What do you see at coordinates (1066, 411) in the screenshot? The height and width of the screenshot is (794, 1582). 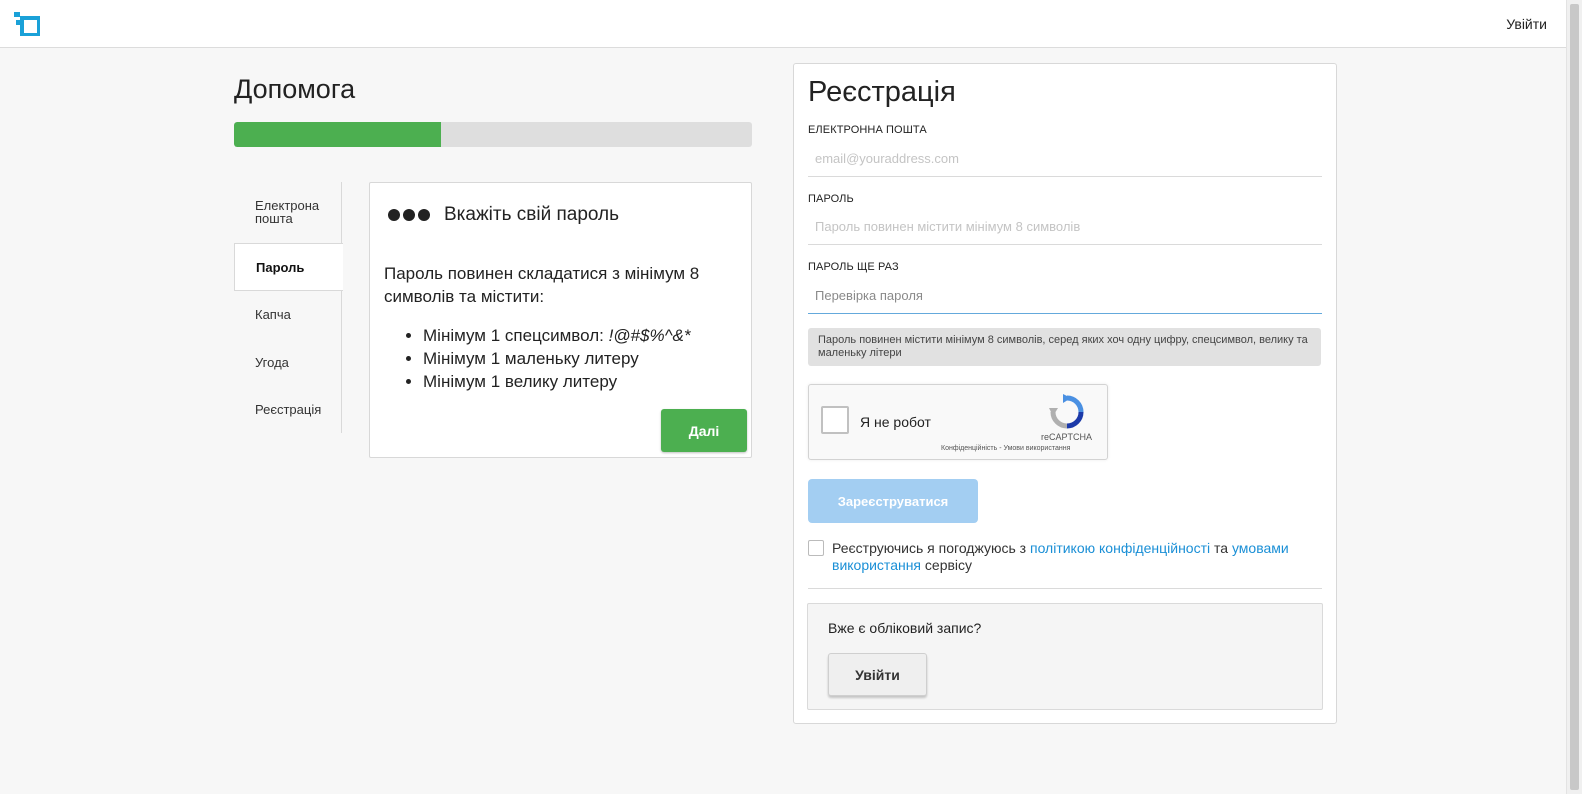 I see `recaptcha-icon` at bounding box center [1066, 411].